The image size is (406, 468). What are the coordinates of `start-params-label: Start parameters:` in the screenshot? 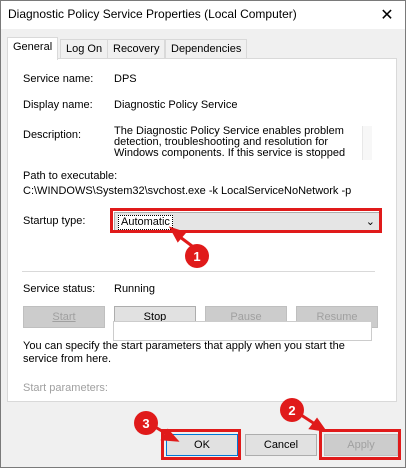 It's located at (65, 388).